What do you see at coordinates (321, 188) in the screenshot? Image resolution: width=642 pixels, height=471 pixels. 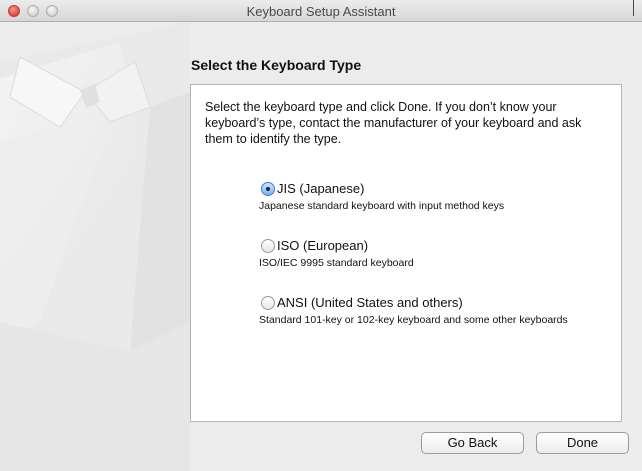 I see `option-label: JIS (Japanese)` at bounding box center [321, 188].